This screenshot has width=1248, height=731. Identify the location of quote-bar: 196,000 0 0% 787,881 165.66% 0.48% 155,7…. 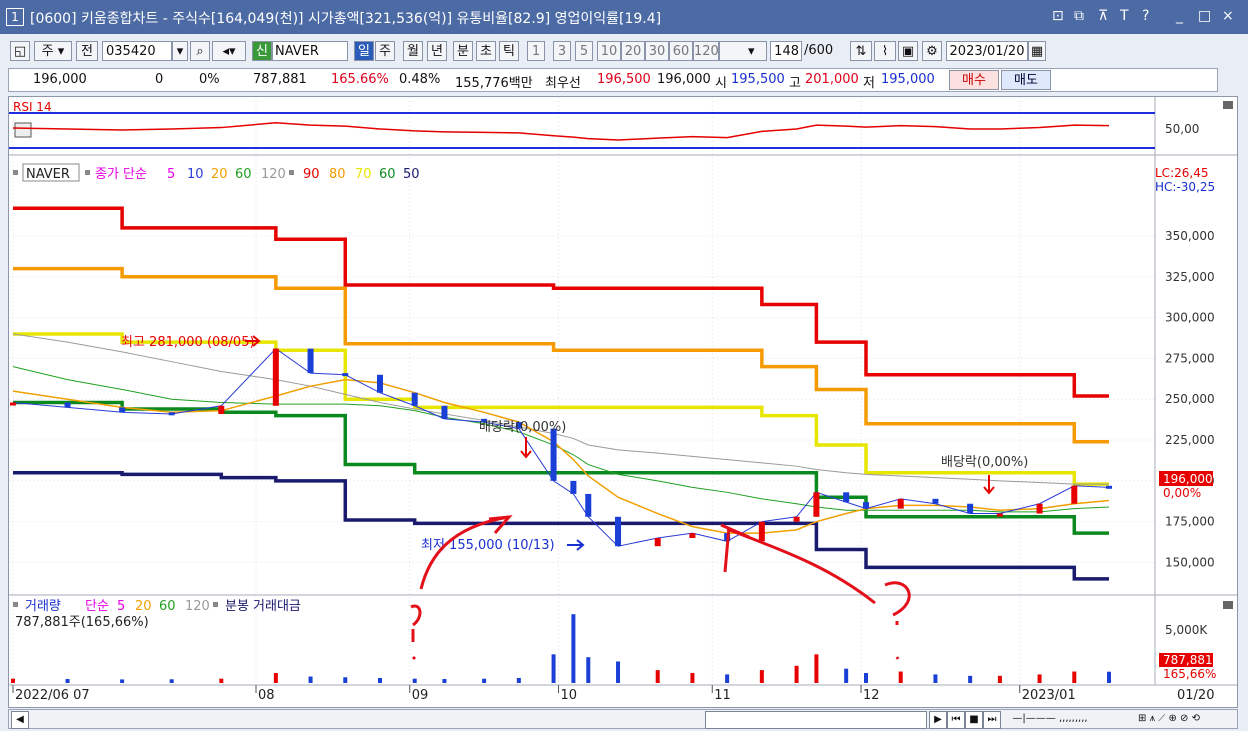
(613, 80).